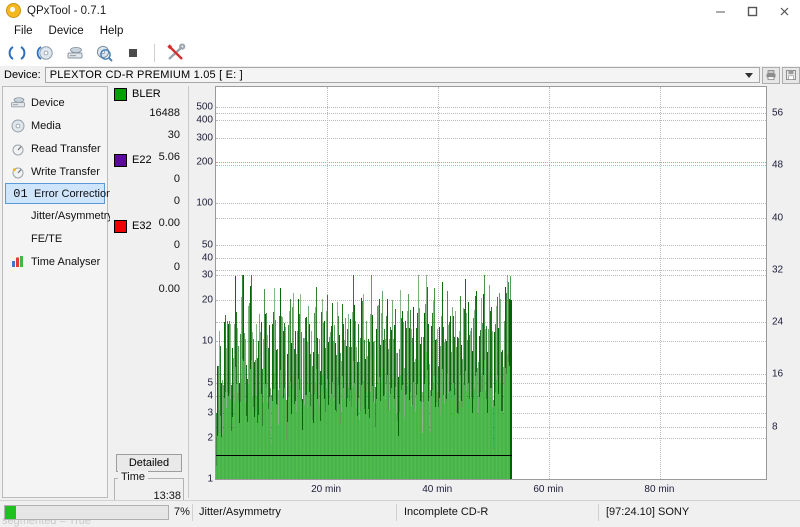 This screenshot has height=527, width=800. I want to click on legend-value: 30, so click(173, 135).